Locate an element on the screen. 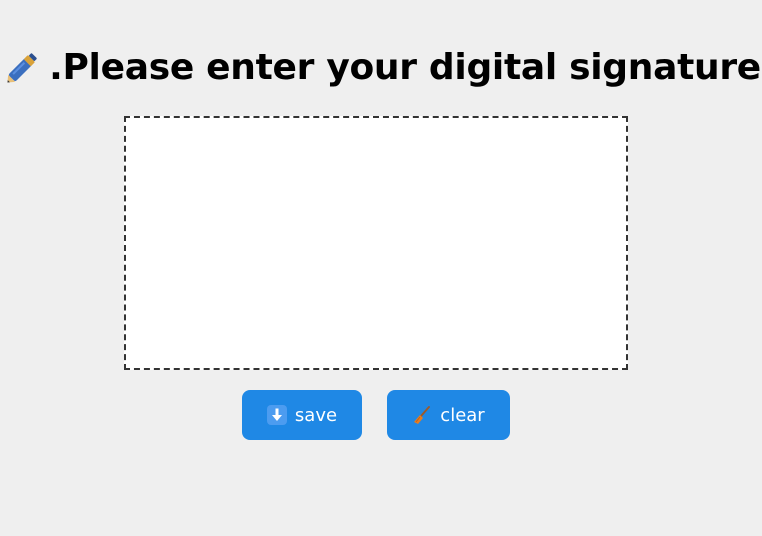 This screenshot has width=762, height=536. clear-button: clear is located at coordinates (448, 415).